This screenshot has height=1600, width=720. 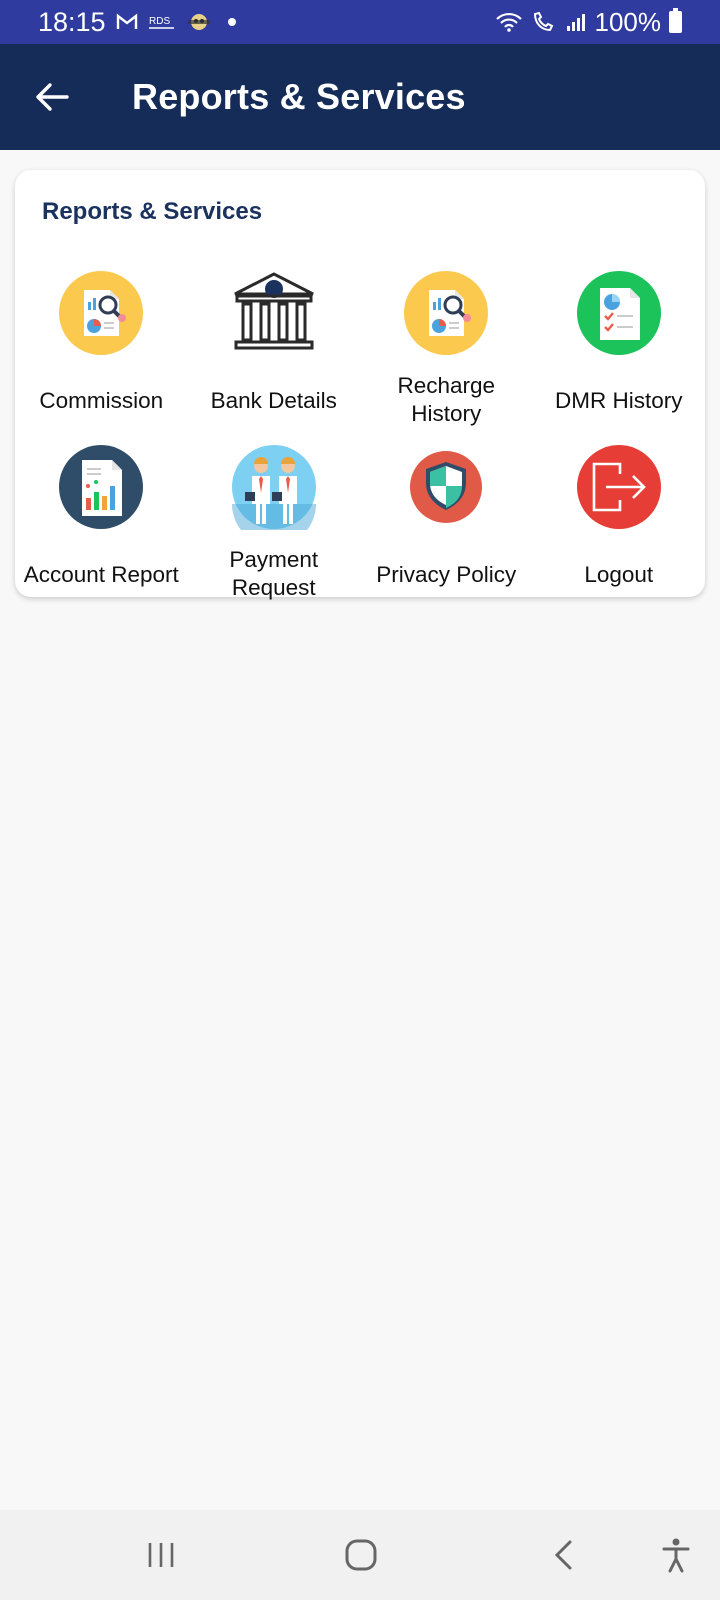 What do you see at coordinates (101, 531) in the screenshot?
I see `account-report-tile: Account Report` at bounding box center [101, 531].